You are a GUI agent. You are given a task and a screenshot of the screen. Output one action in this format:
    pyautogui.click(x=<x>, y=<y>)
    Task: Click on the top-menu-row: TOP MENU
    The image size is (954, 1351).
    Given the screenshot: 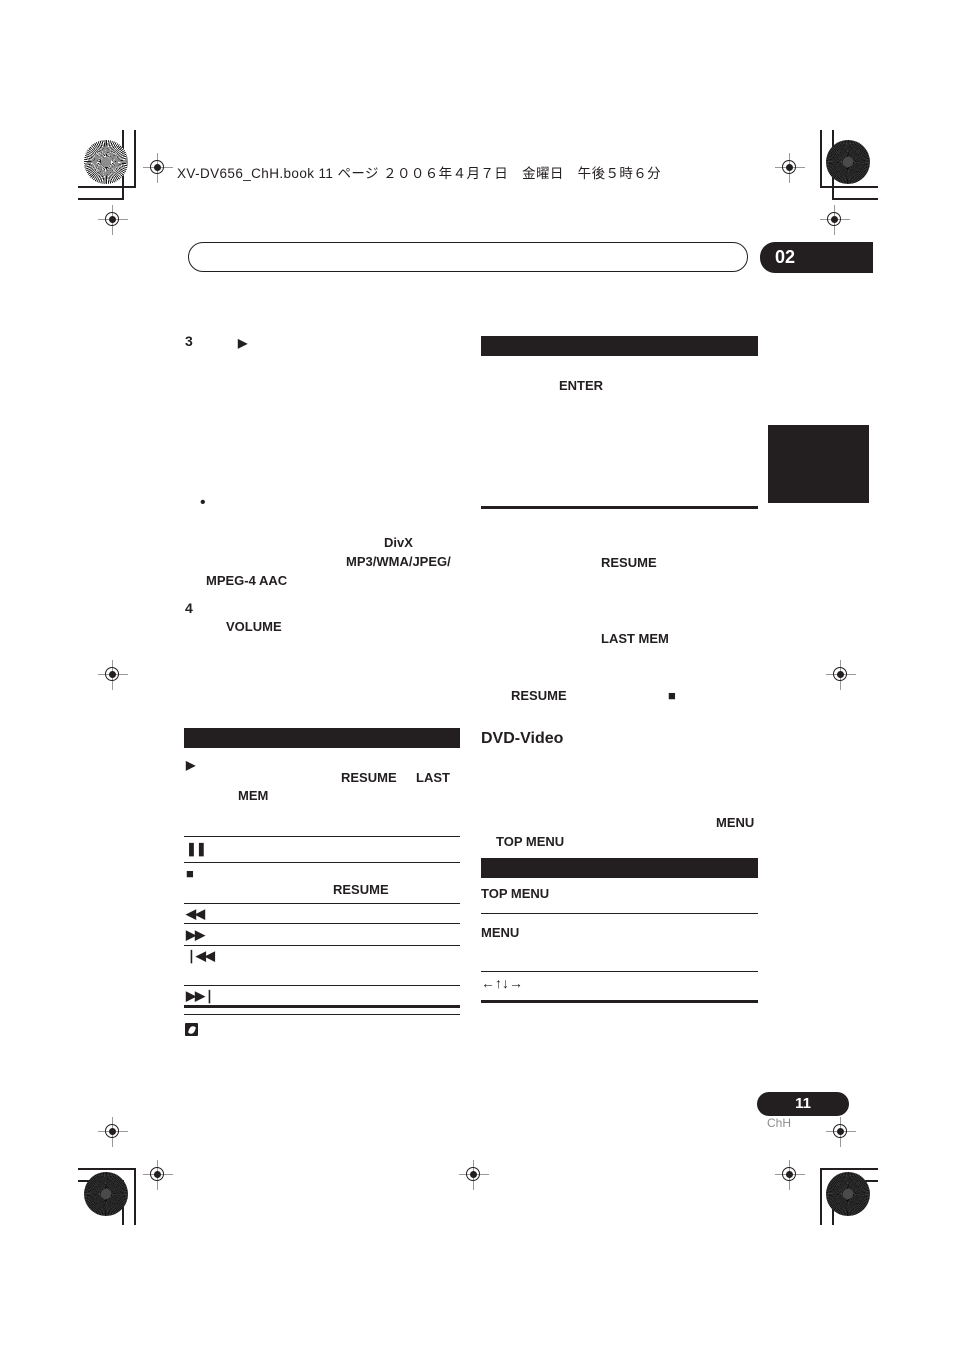 What is the action you would take?
    pyautogui.click(x=515, y=893)
    